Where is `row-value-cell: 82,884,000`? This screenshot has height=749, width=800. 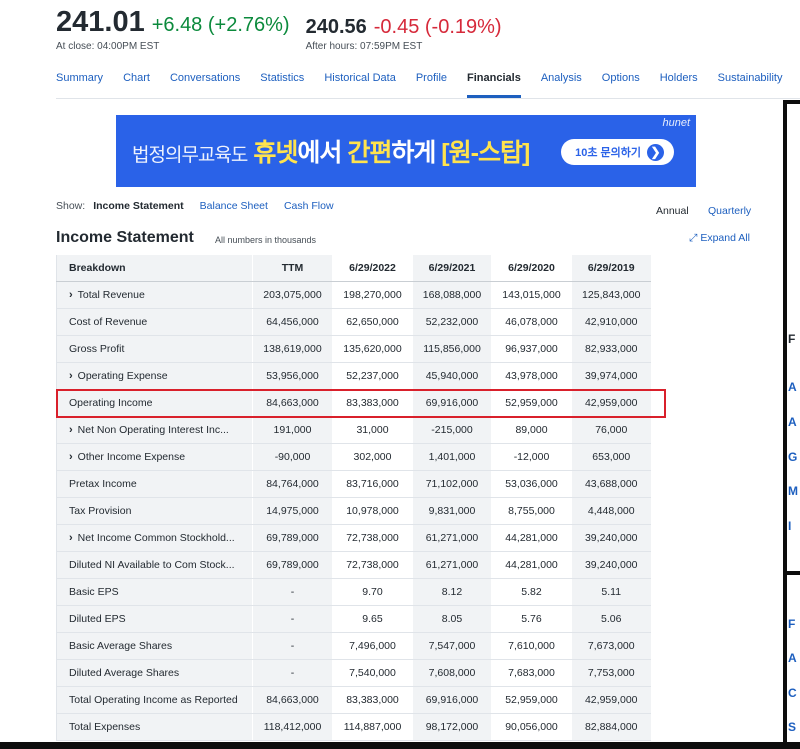
row-value-cell: 82,884,000 is located at coordinates (611, 727).